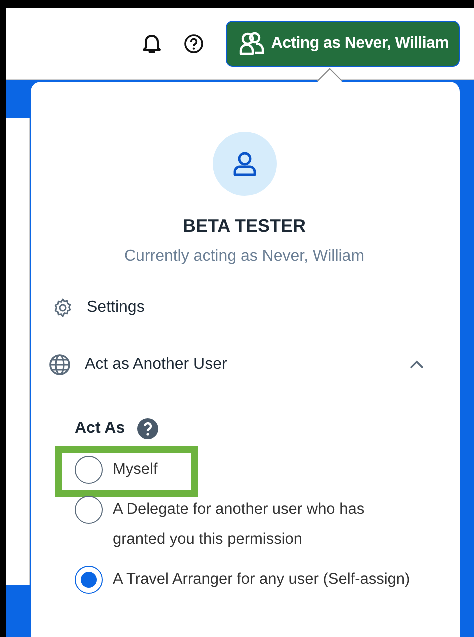 The height and width of the screenshot is (637, 474). Describe the element at coordinates (343, 43) in the screenshot. I see `acting-as-button: Acting as Never, William` at that location.